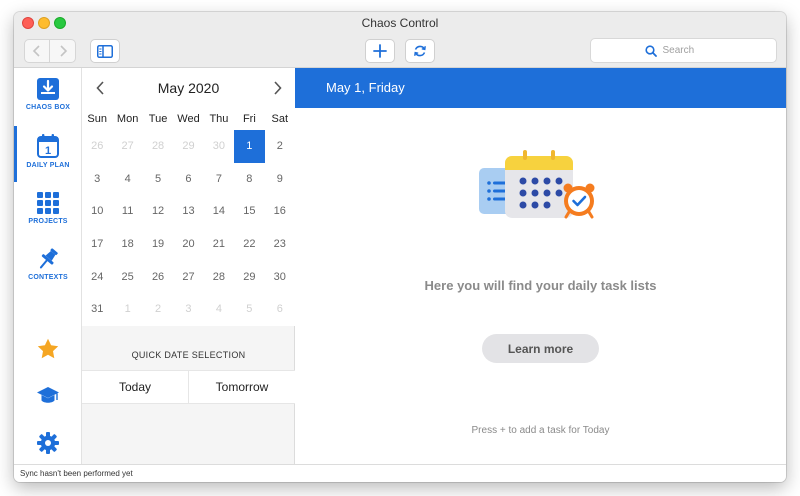  What do you see at coordinates (48, 221) in the screenshot?
I see `sidebar-item-label: PROJECTS` at bounding box center [48, 221].